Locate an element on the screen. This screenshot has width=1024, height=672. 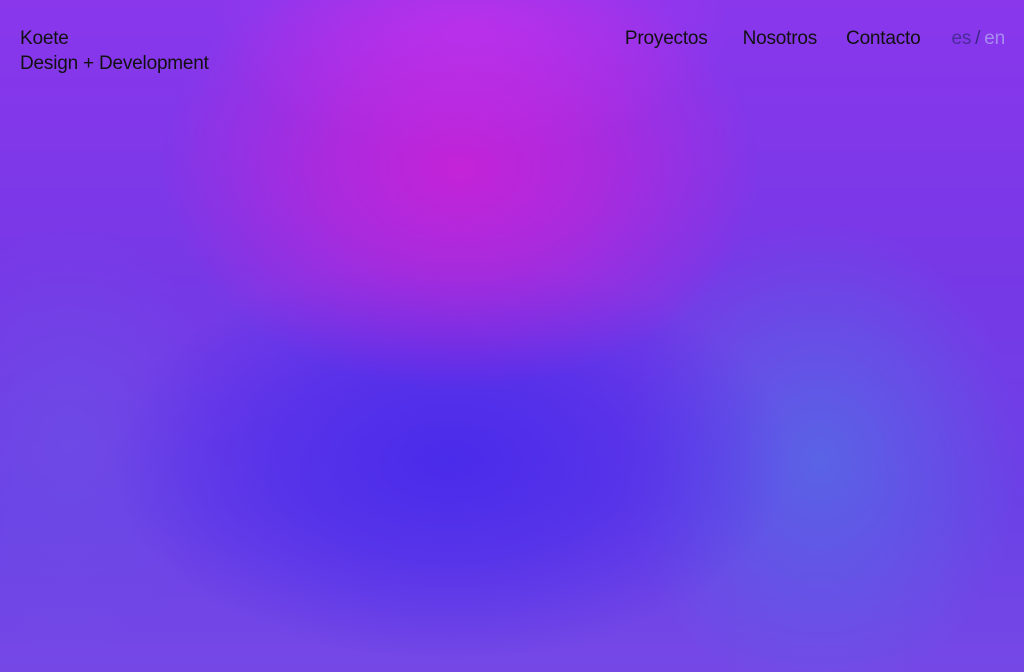
brand-logo: Koete Design + Development is located at coordinates (114, 51).